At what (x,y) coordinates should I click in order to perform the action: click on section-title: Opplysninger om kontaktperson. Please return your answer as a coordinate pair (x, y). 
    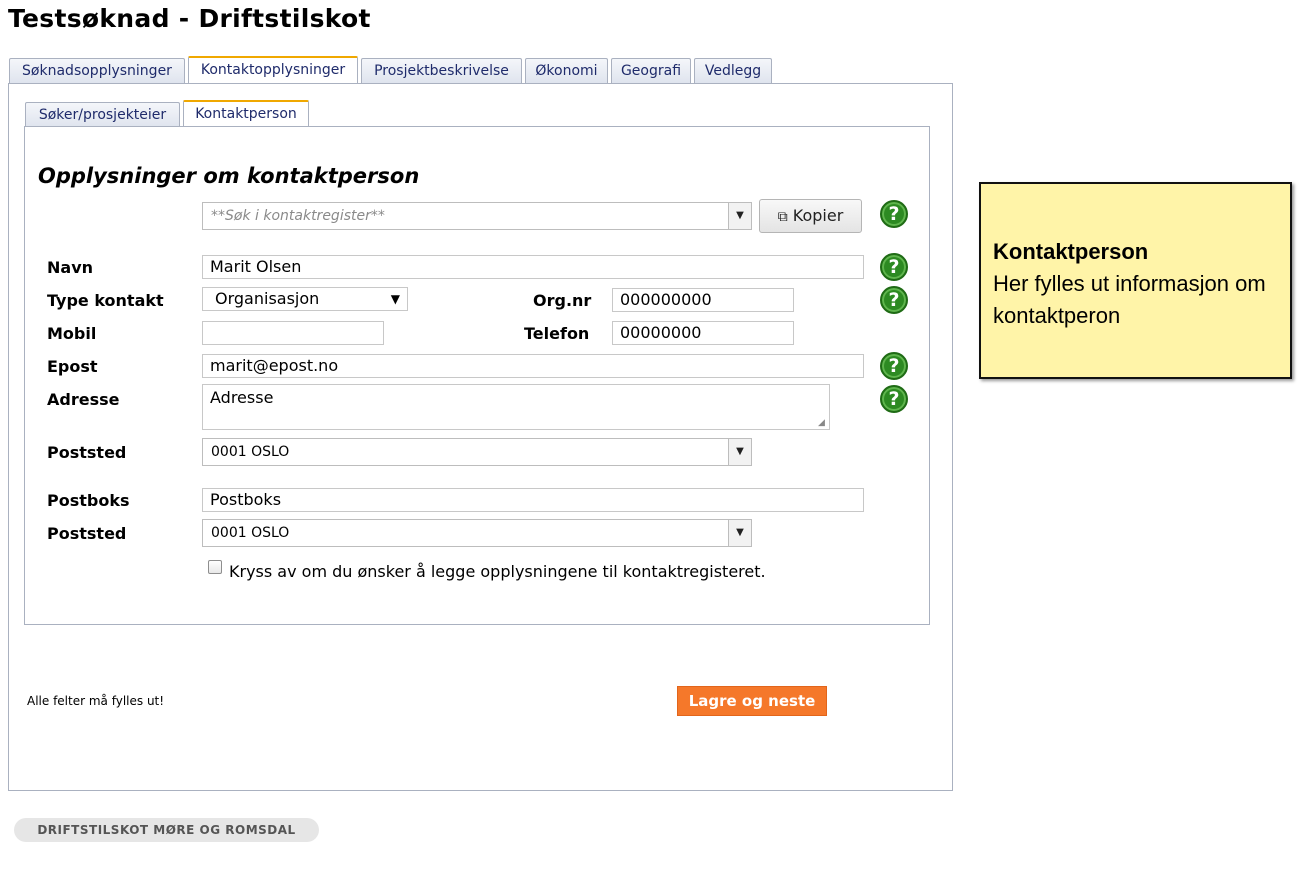
    Looking at the image, I should click on (229, 176).